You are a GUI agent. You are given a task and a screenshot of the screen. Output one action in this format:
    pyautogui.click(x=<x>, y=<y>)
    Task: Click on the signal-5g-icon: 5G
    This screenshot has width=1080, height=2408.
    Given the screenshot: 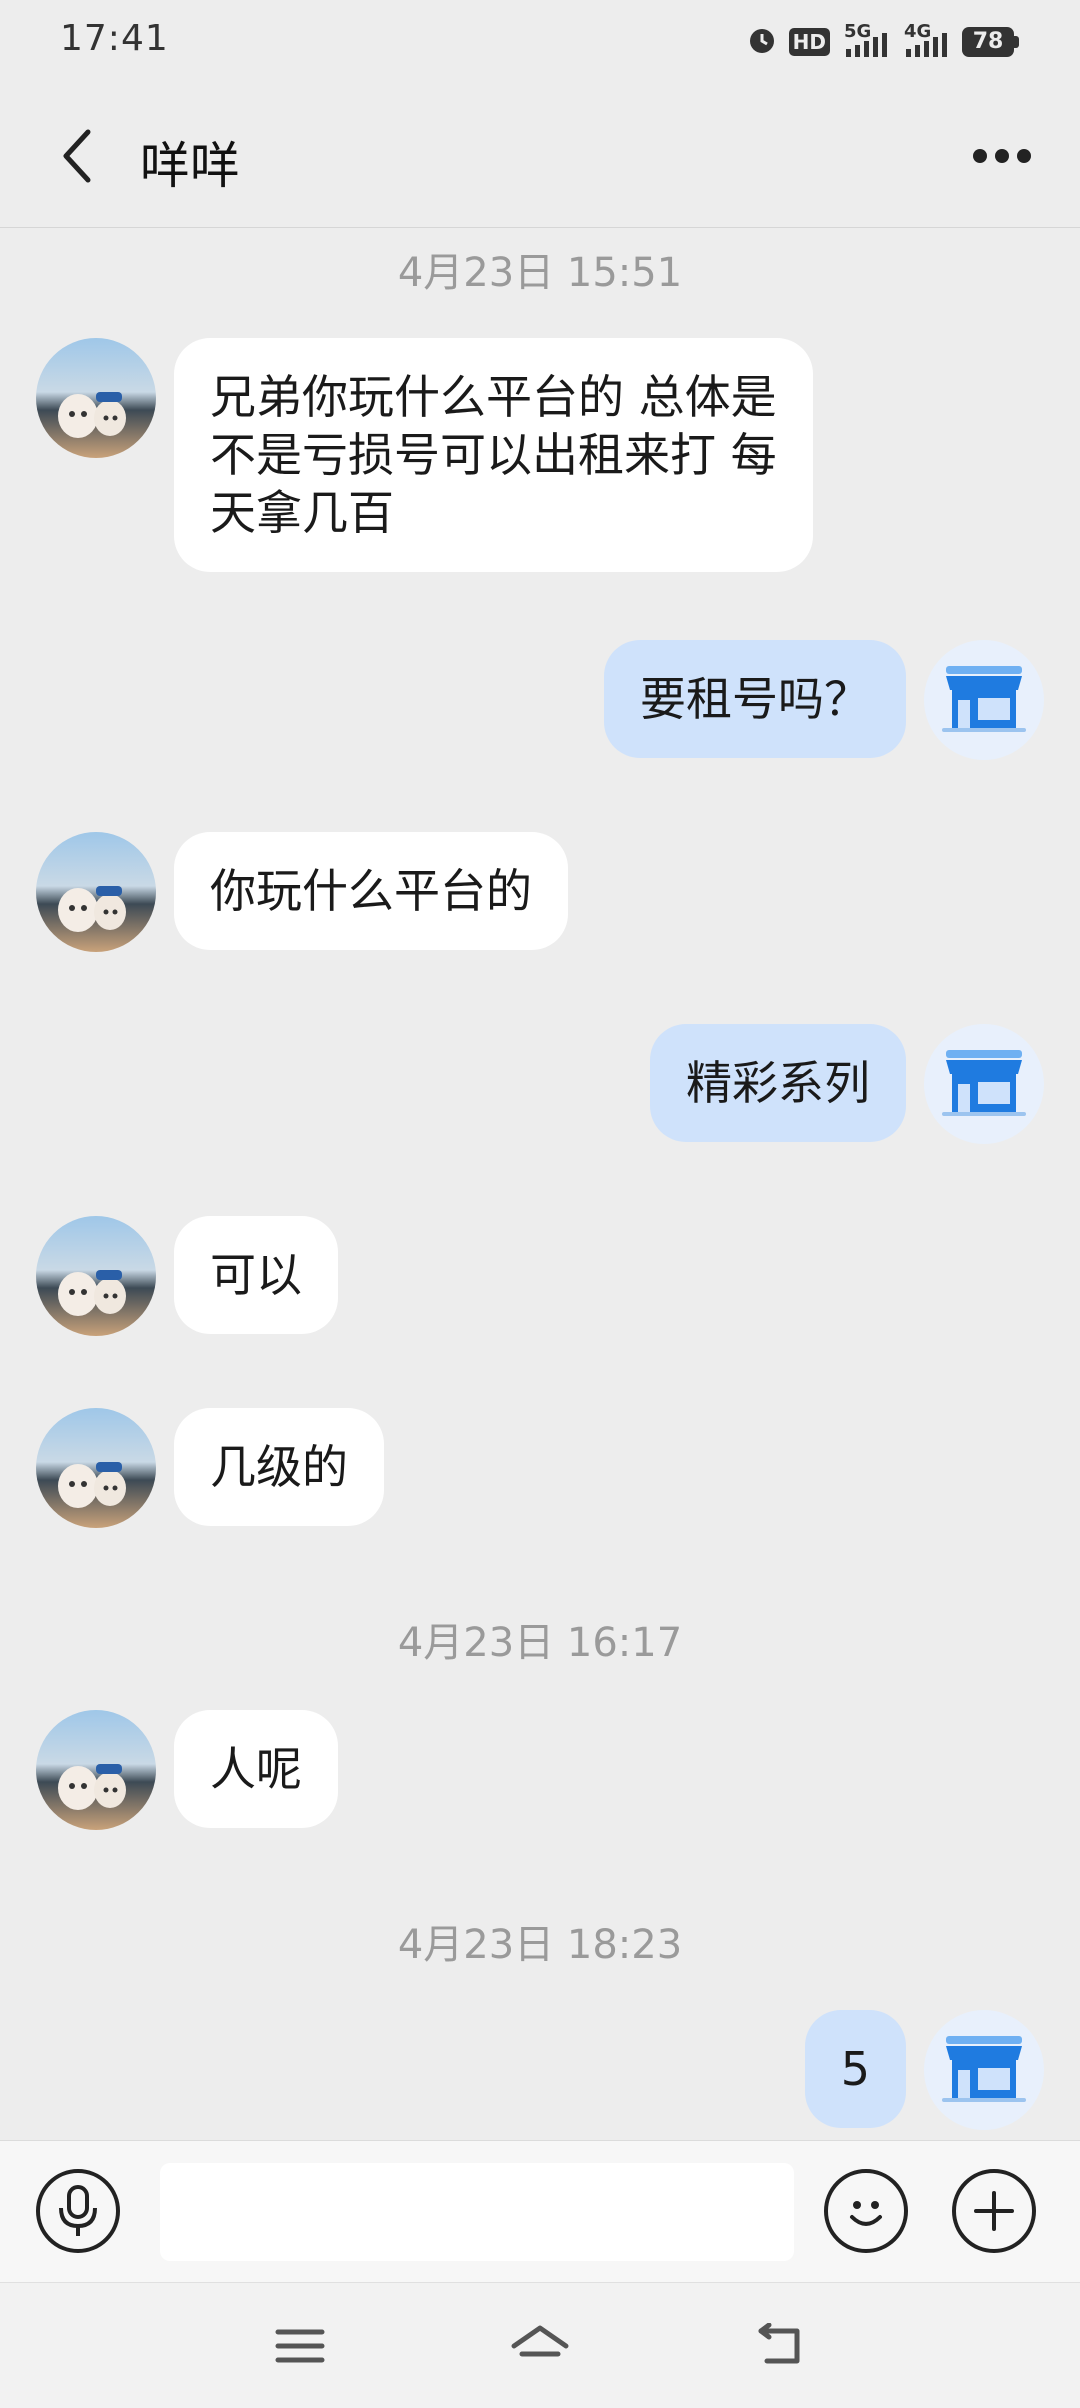 What is the action you would take?
    pyautogui.click(x=866, y=40)
    